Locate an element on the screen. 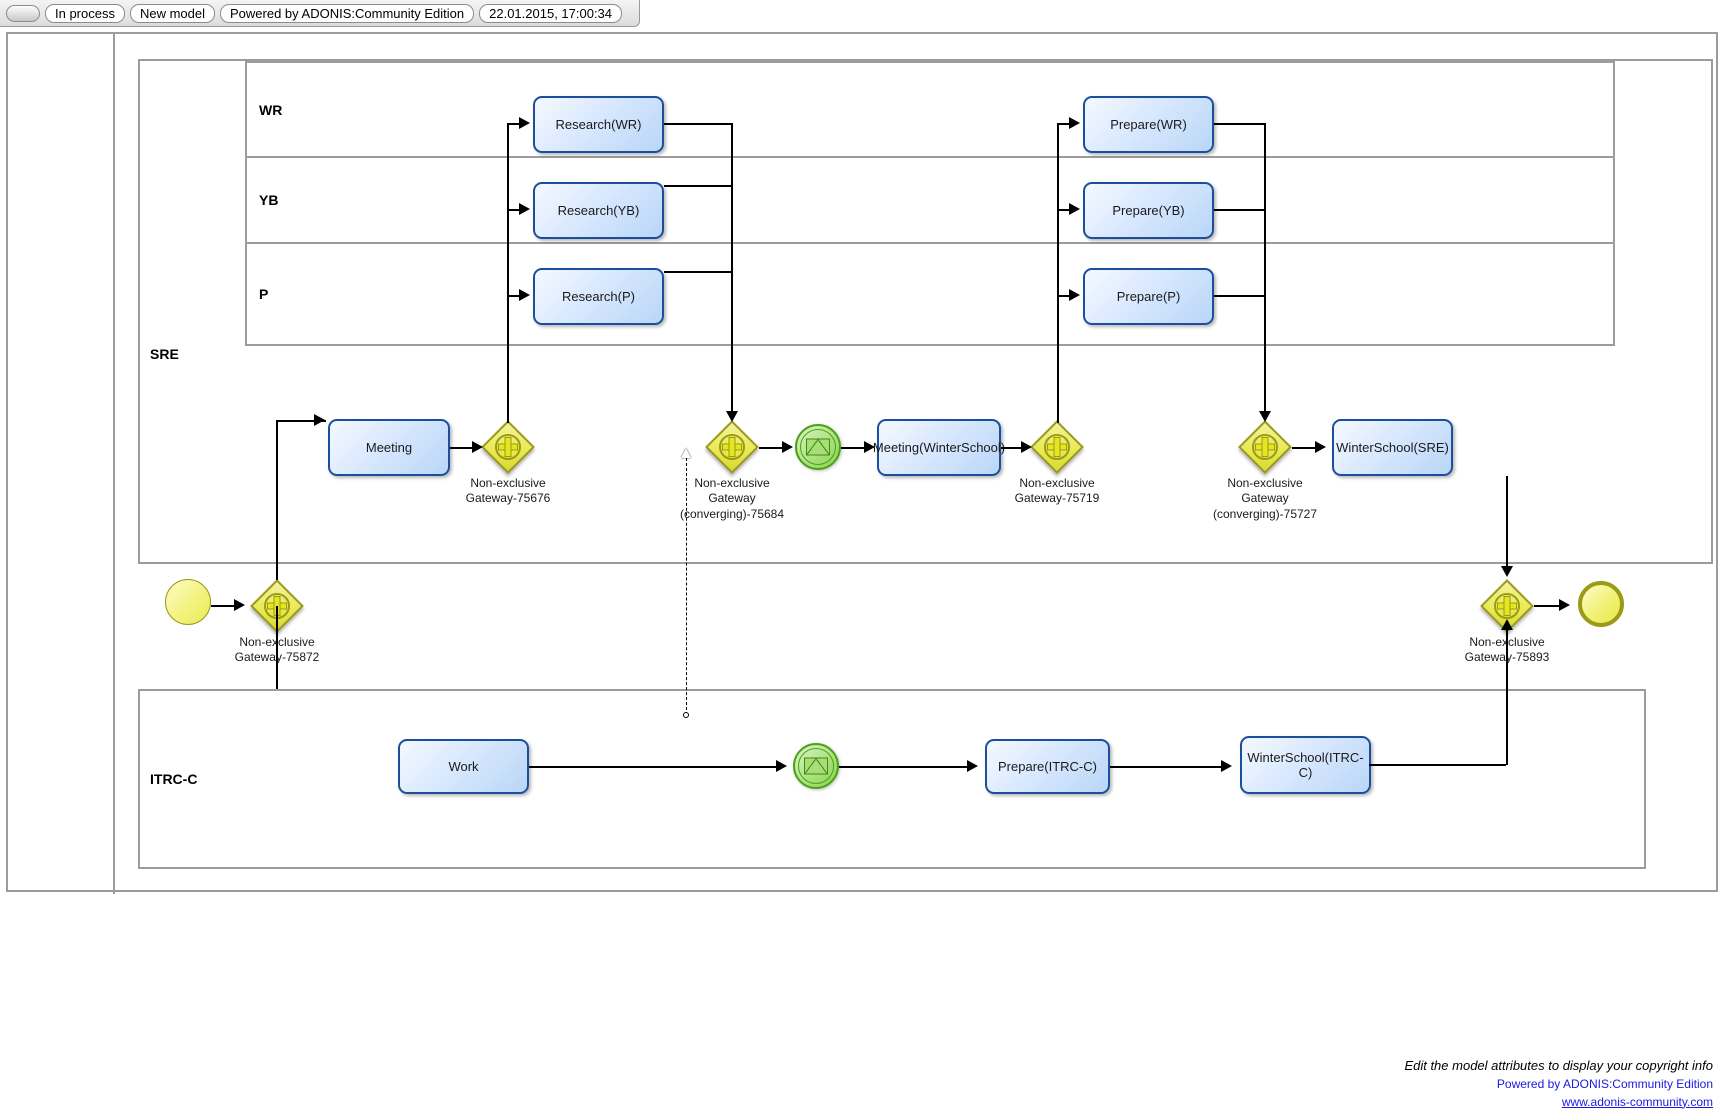 The height and width of the screenshot is (1119, 1723). message-event-sre is located at coordinates (818, 447).